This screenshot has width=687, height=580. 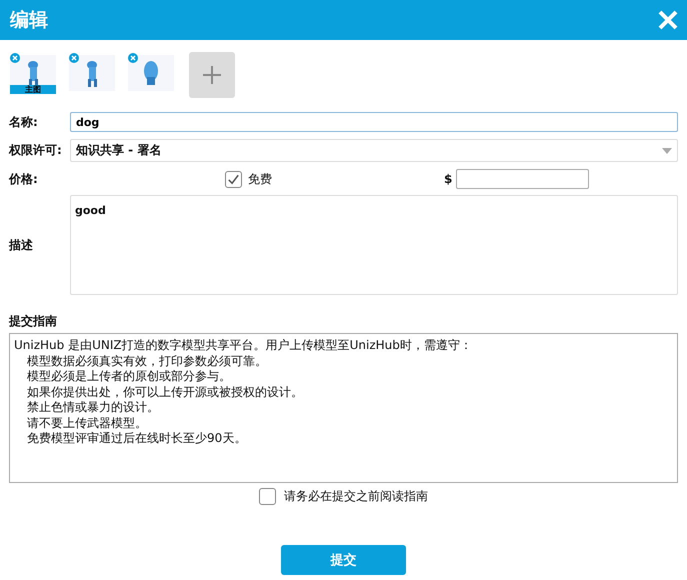 What do you see at coordinates (165, 391) in the screenshot?
I see `guide-line: 如果你提供出处，你可以上传开源或被授权的设计。` at bounding box center [165, 391].